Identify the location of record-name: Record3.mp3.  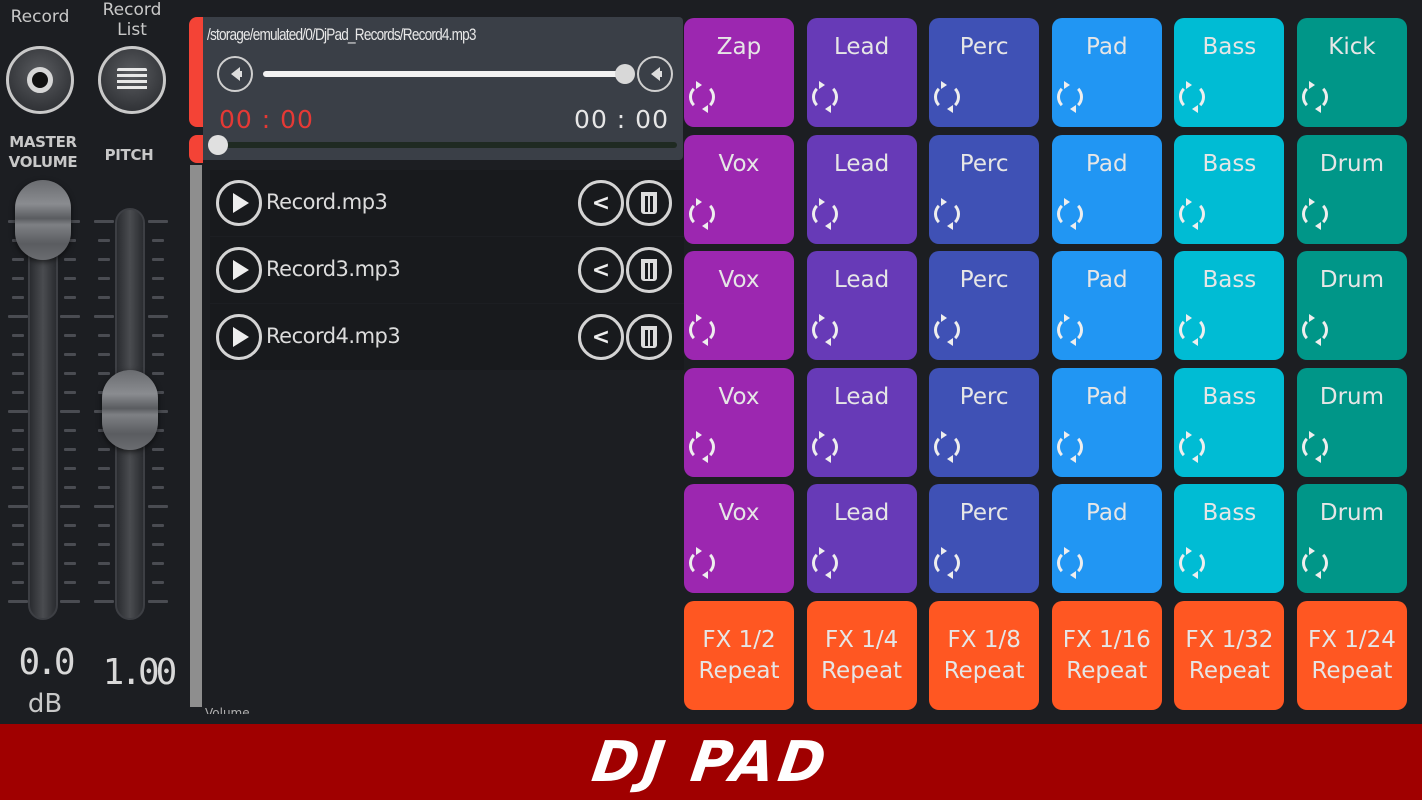
(333, 269).